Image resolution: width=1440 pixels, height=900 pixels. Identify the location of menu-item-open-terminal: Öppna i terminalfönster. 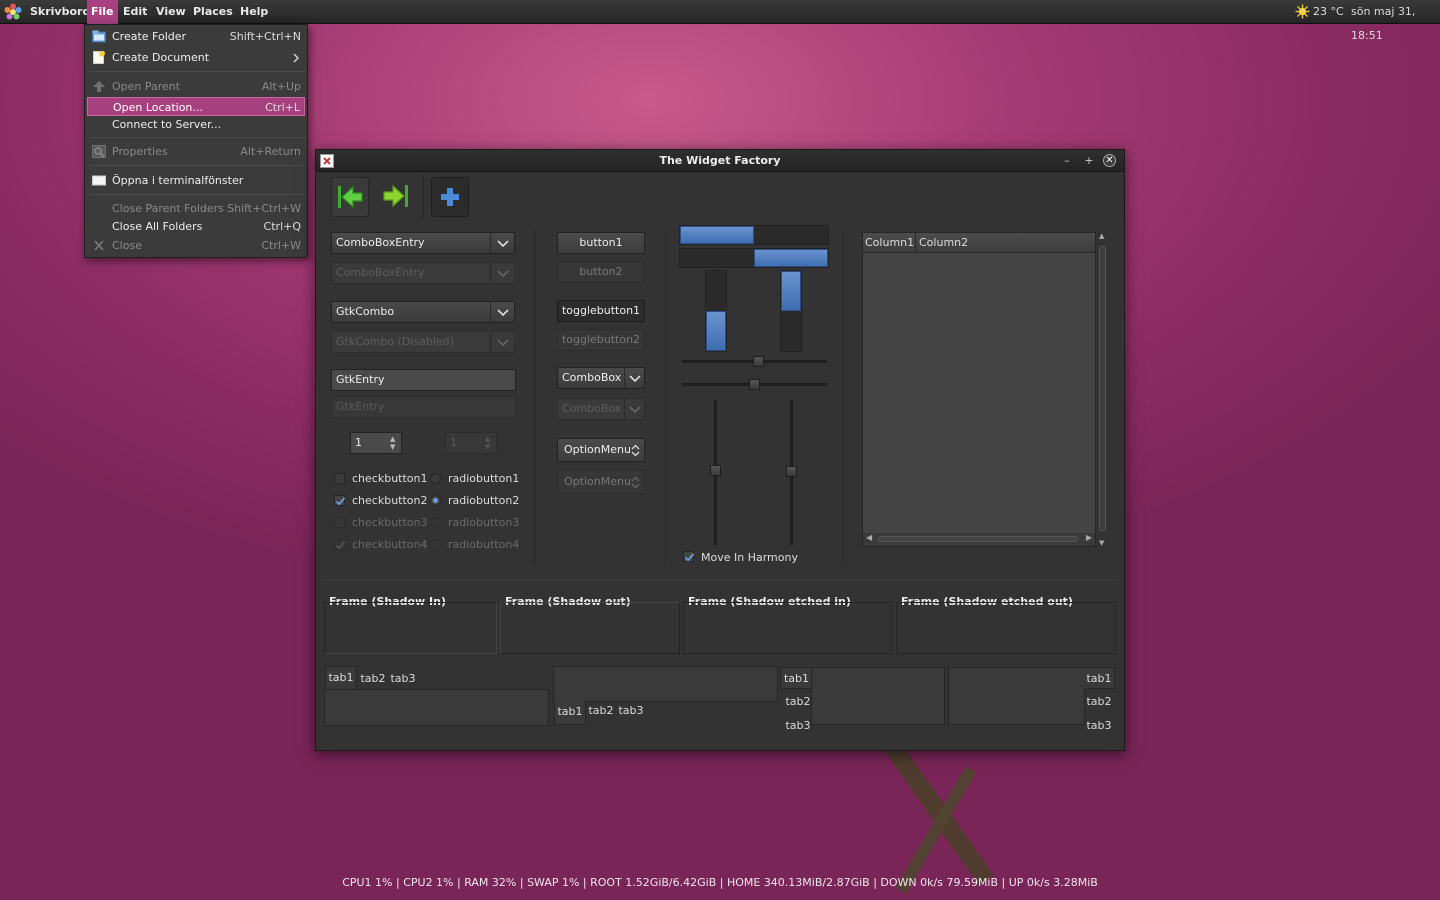
(196, 180).